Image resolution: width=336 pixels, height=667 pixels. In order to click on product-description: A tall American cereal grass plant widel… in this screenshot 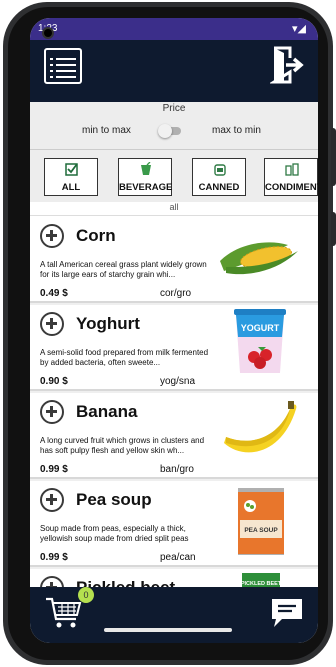, I will do `click(123, 269)`.